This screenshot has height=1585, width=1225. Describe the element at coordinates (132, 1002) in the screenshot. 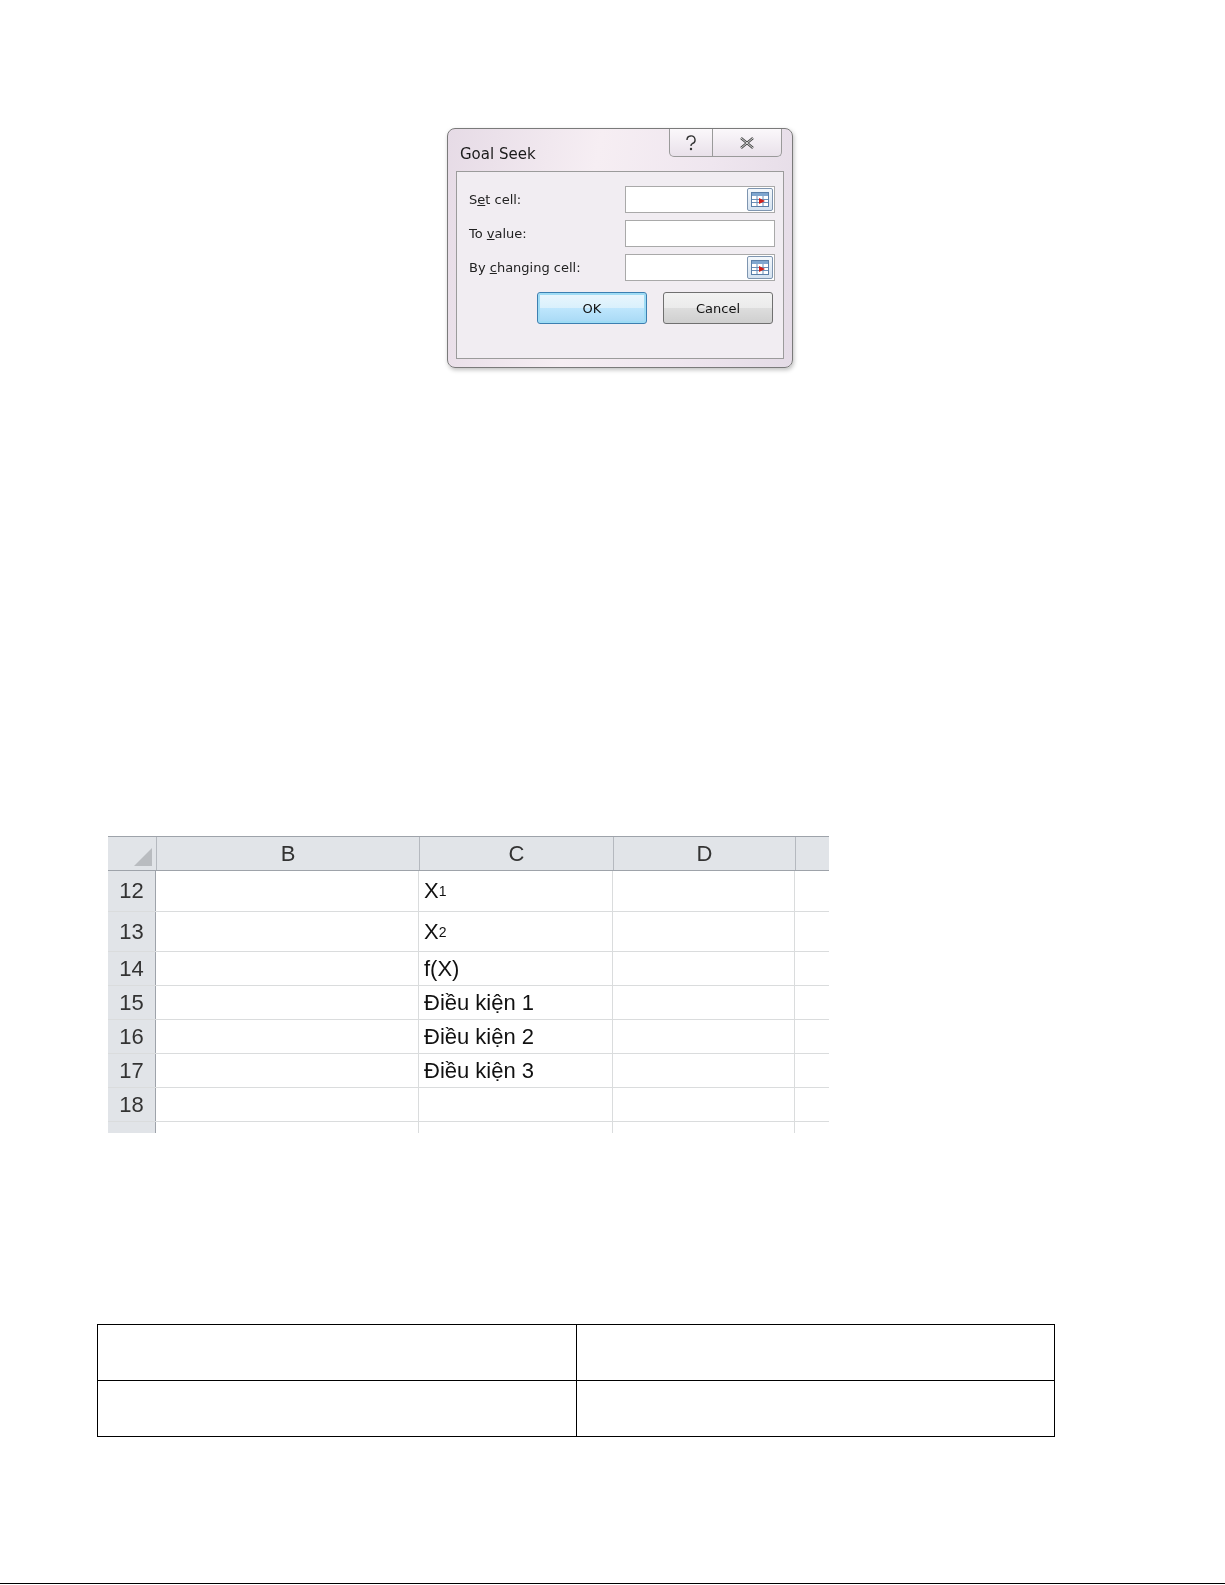

I see `row-header: 15` at that location.